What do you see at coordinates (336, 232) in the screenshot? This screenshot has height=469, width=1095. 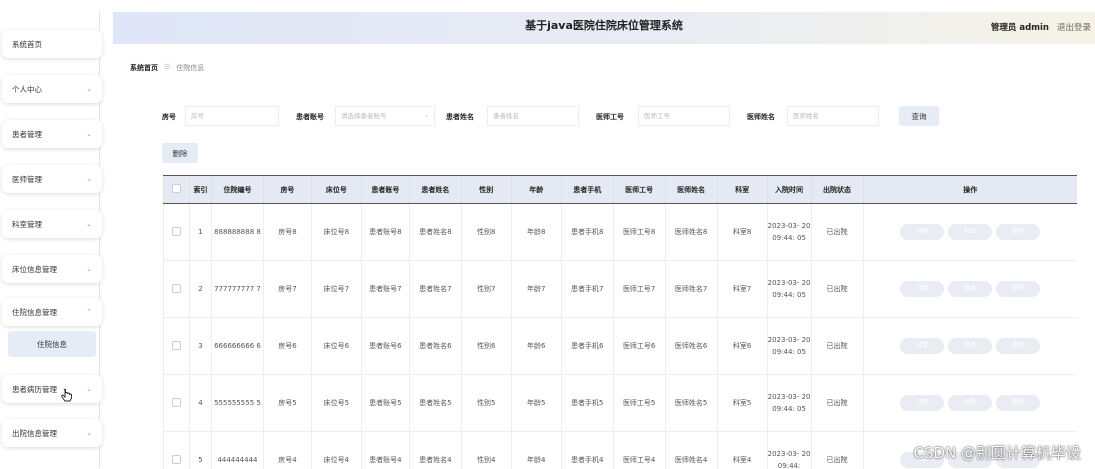 I see `table-cell-bed: 床位号8` at bounding box center [336, 232].